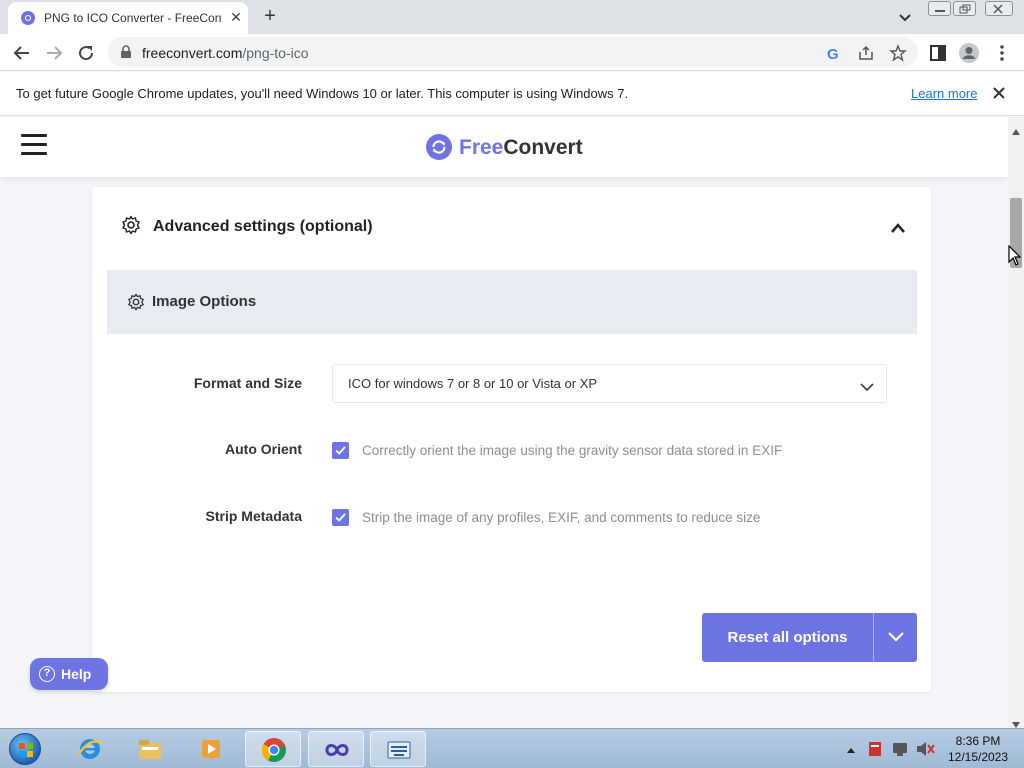 This screenshot has width=1024, height=768. I want to click on logo-text-free: Free, so click(481, 147).